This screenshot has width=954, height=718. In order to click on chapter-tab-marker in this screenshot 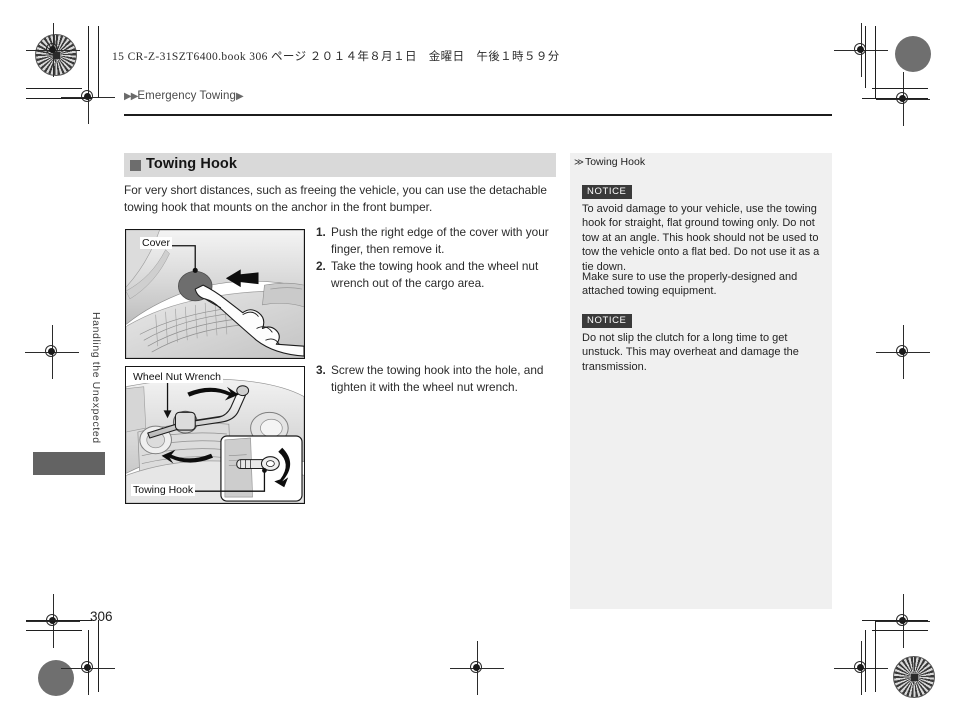, I will do `click(69, 463)`.